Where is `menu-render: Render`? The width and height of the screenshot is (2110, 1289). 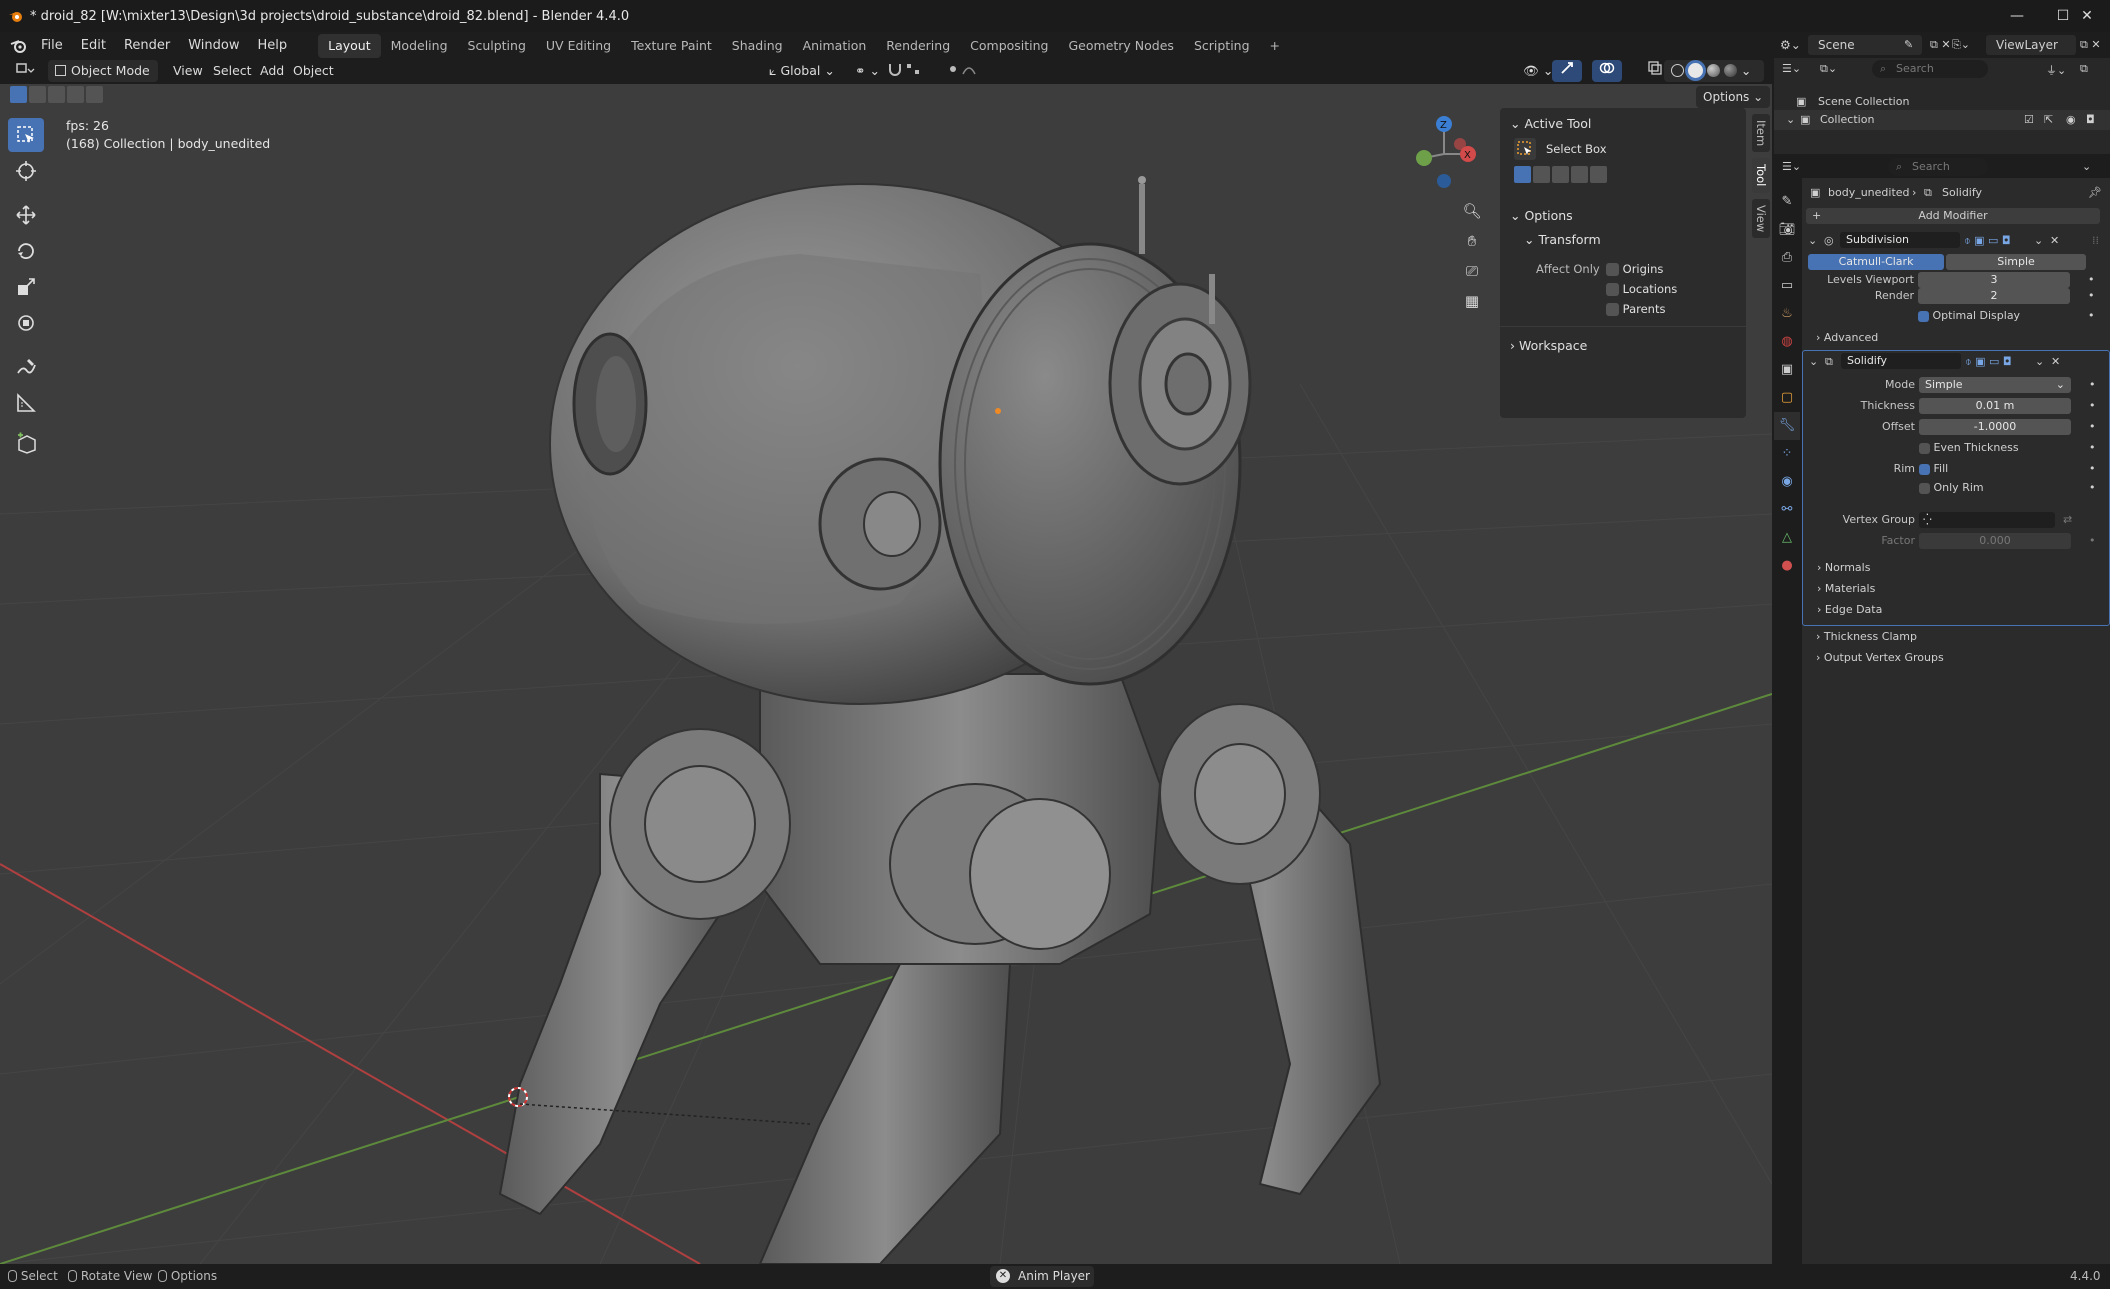 menu-render: Render is located at coordinates (147, 46).